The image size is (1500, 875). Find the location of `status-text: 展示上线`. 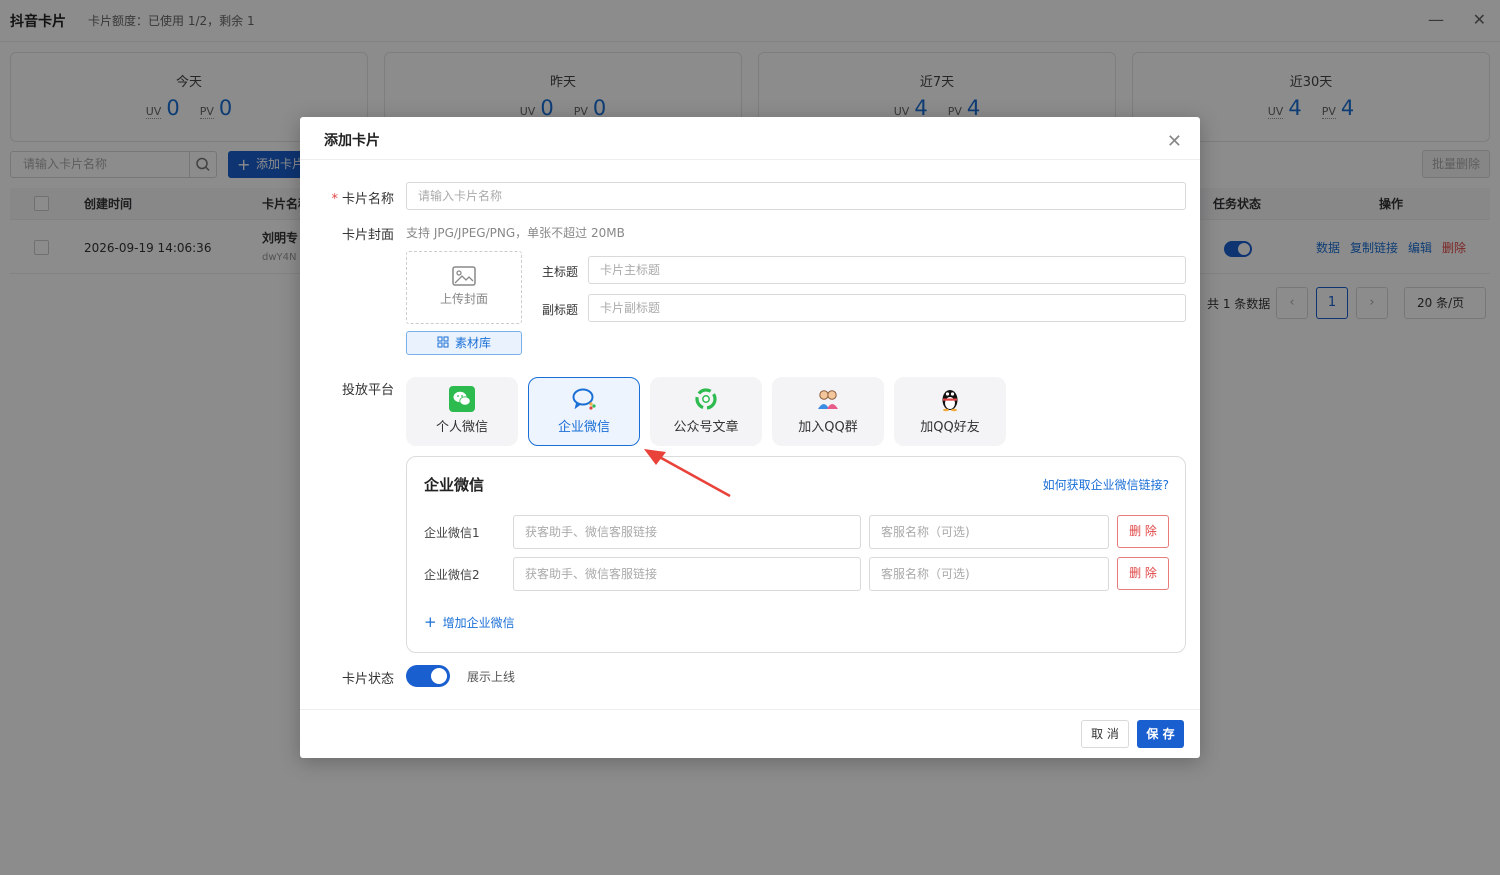

status-text: 展示上线 is located at coordinates (491, 677).